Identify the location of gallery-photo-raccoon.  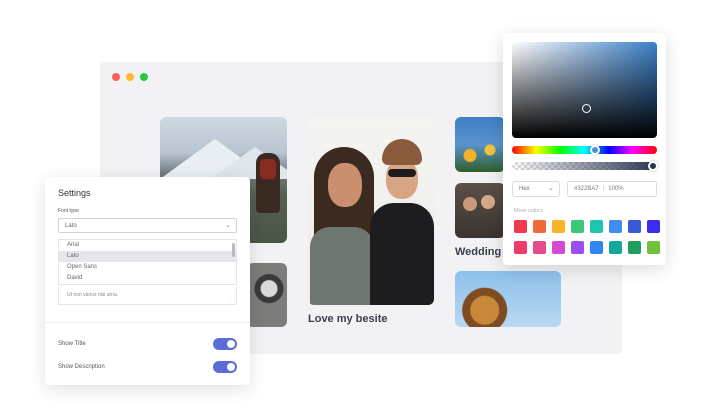
(267, 295).